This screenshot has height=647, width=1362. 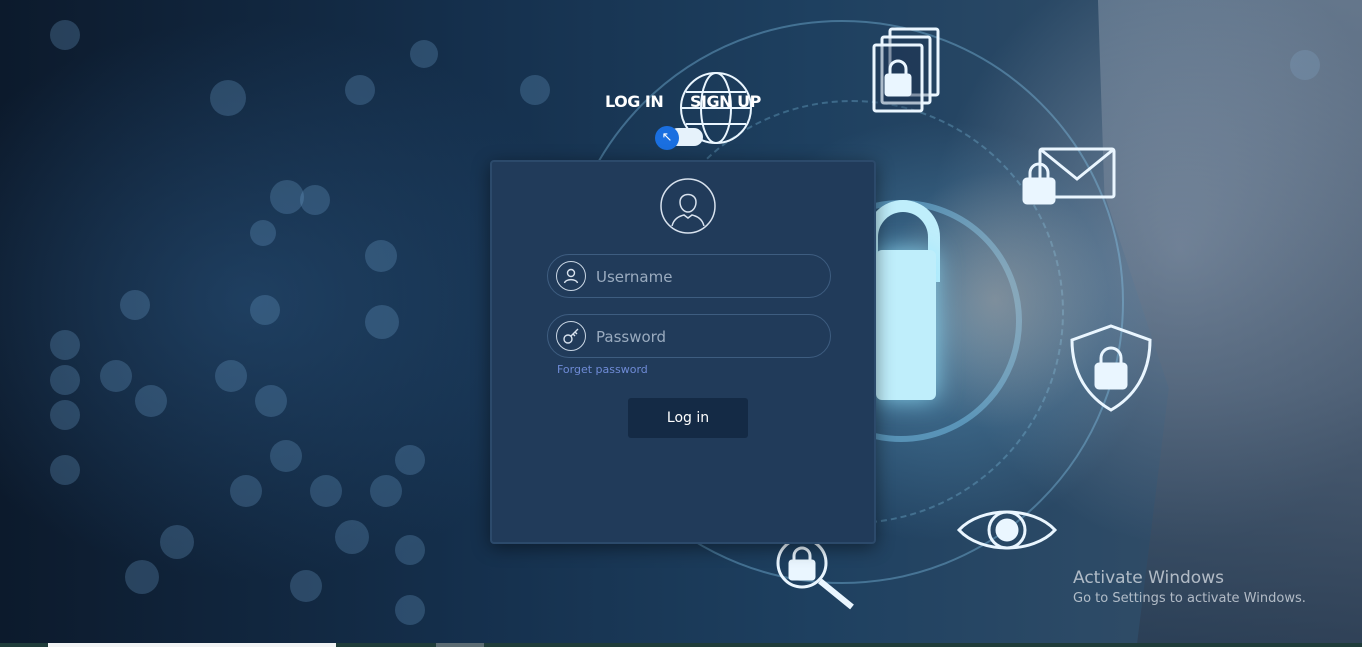 What do you see at coordinates (634, 101) in the screenshot?
I see `tab-login: LOG IN` at bounding box center [634, 101].